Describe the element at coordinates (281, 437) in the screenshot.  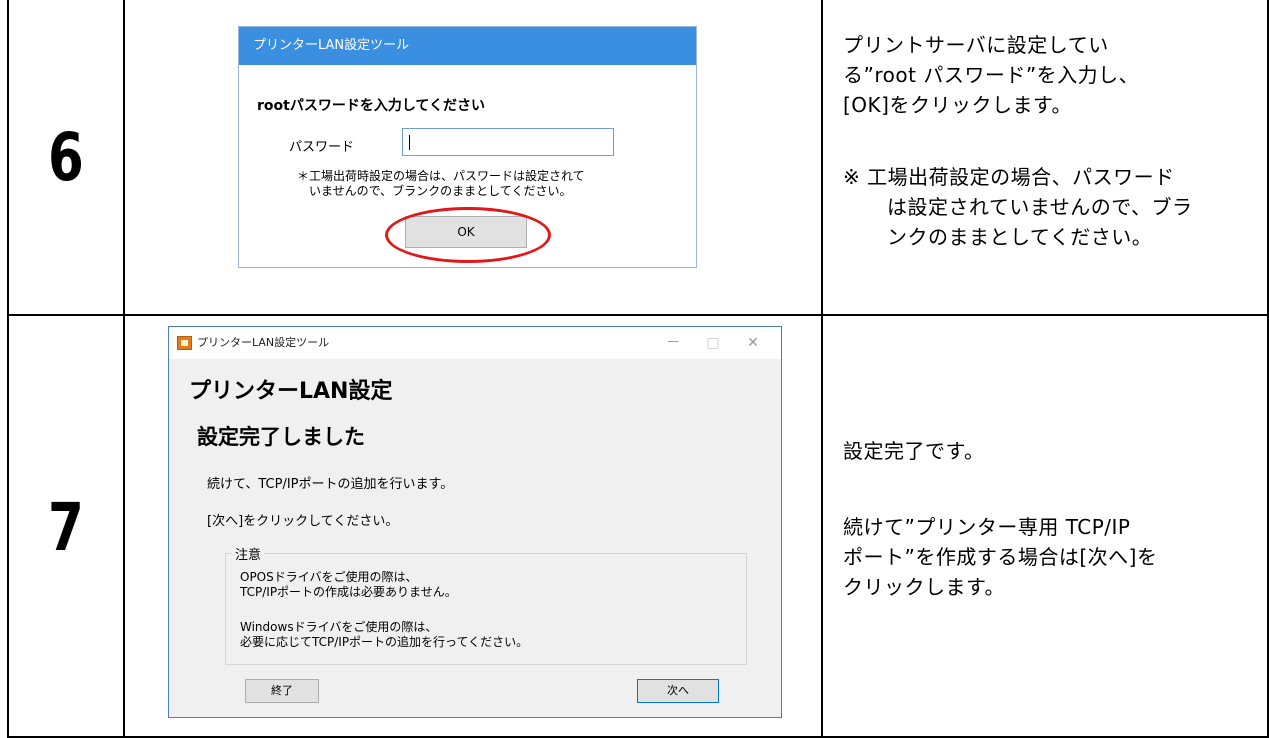
I see `complete-heading: 設定完了しました` at that location.